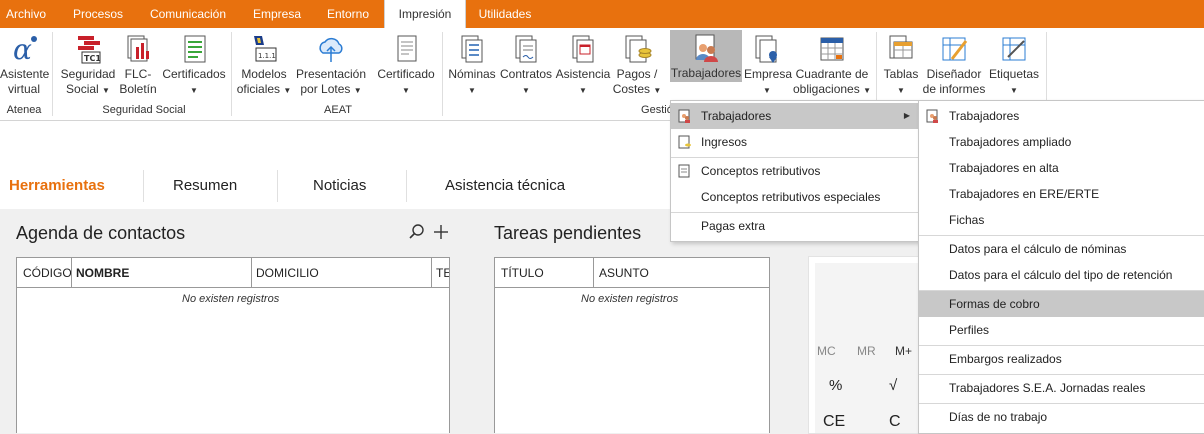 This screenshot has height=434, width=1204. Describe the element at coordinates (92, 58) in the screenshot. I see `svg-text: TC1` at that location.